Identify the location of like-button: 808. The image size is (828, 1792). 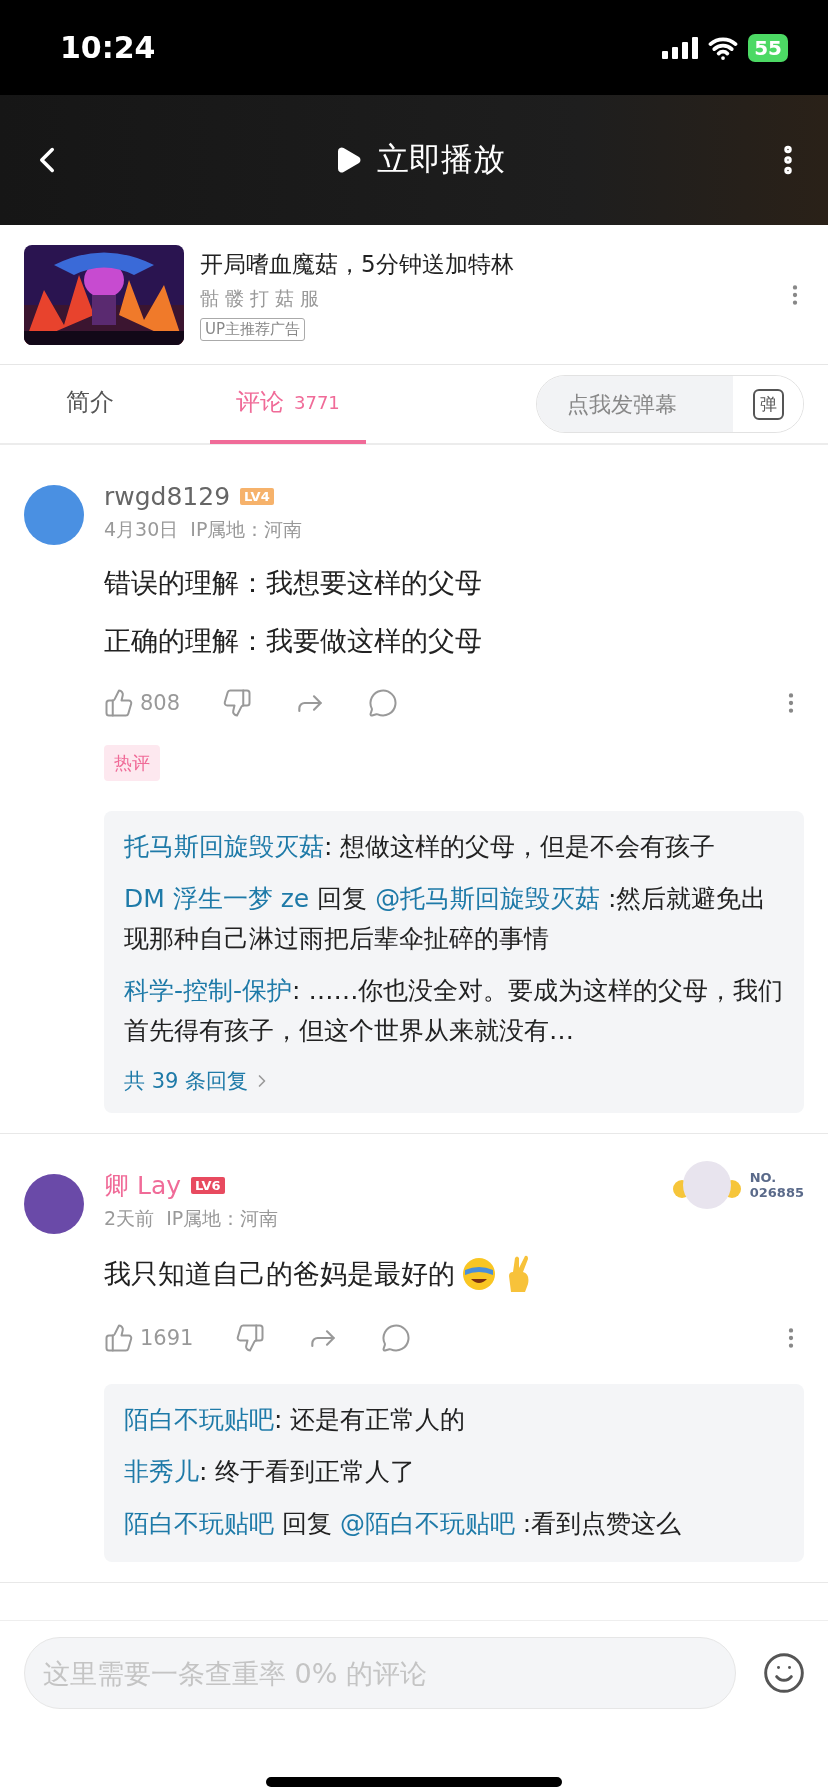
(142, 703).